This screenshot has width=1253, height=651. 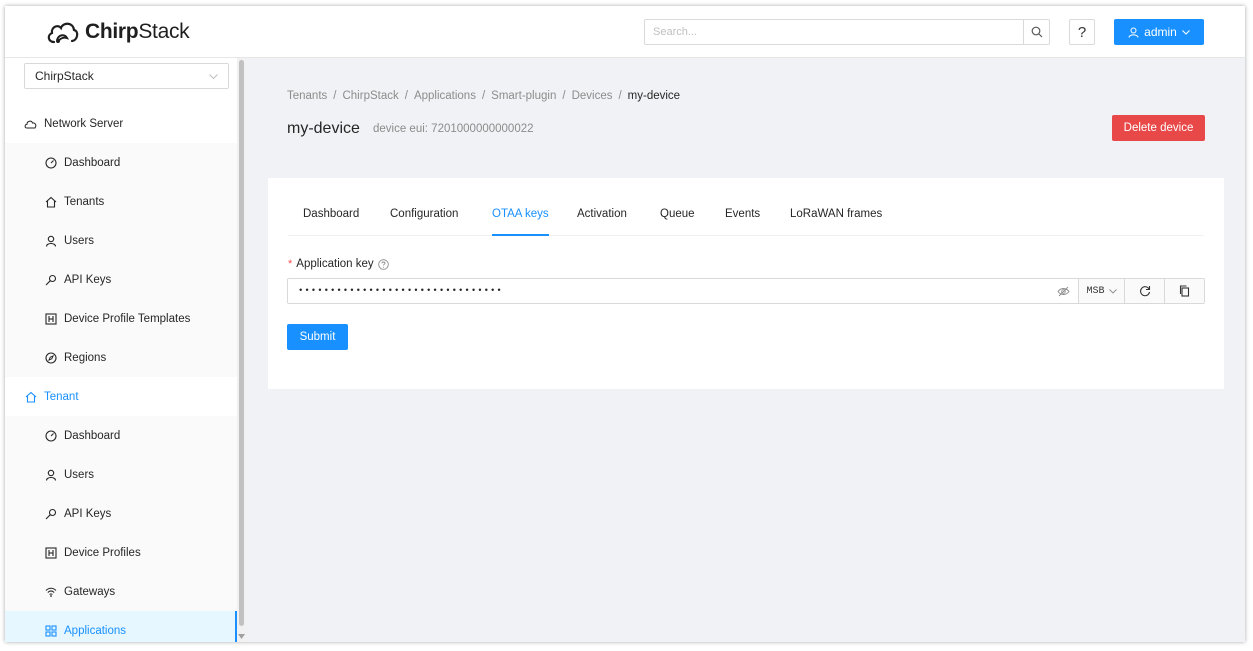 I want to click on search-icon, so click(x=1036, y=32).